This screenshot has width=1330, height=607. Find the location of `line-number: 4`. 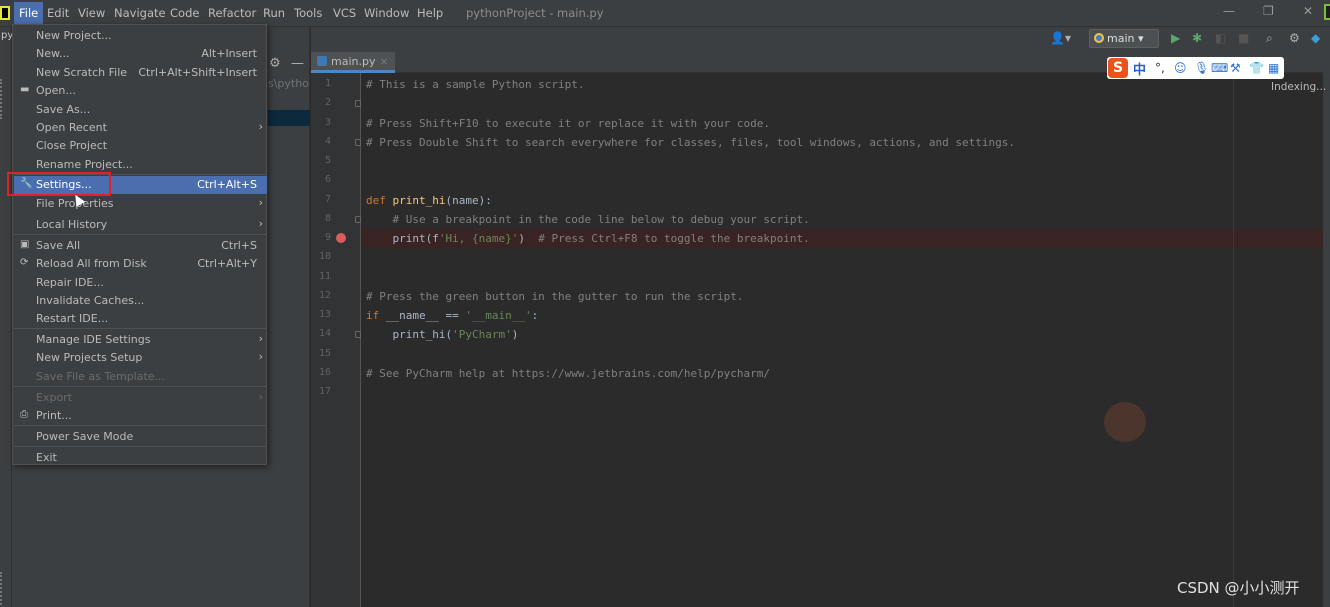

line-number: 4 is located at coordinates (327, 141).